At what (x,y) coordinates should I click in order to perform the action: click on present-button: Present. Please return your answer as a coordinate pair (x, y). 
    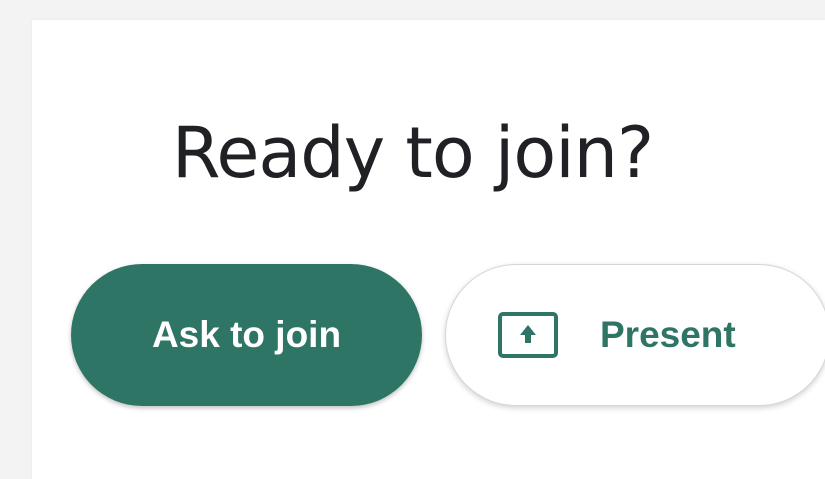
    Looking at the image, I should click on (635, 335).